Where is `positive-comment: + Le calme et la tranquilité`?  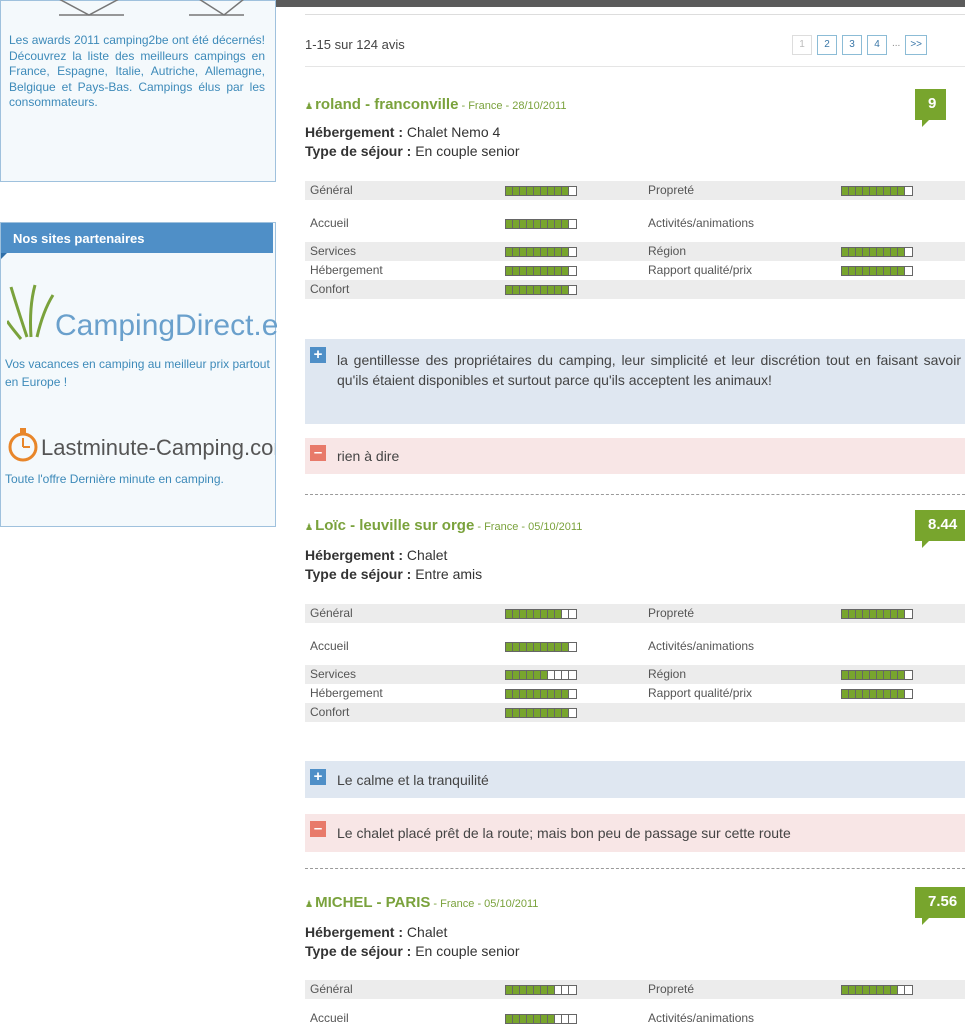 positive-comment: + Le calme et la tranquilité is located at coordinates (635, 779).